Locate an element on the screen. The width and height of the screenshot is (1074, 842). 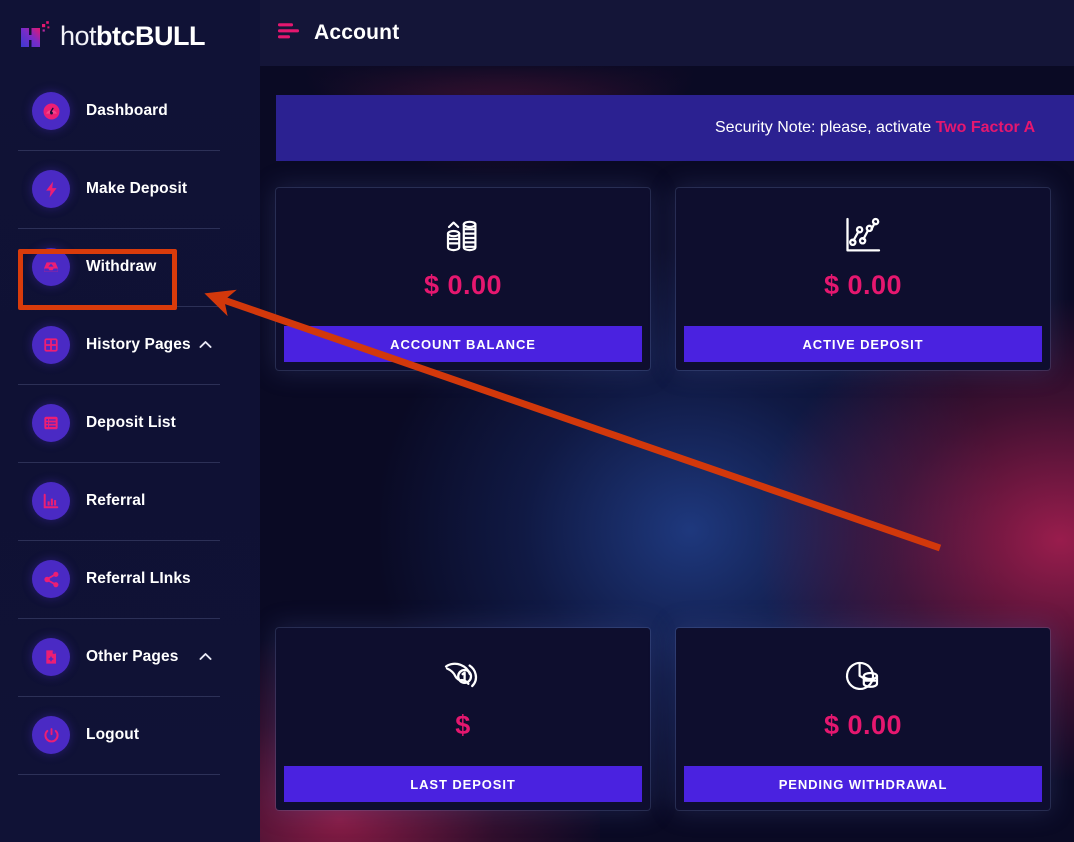
sidebar-item-label: Referral is located at coordinates (116, 500).